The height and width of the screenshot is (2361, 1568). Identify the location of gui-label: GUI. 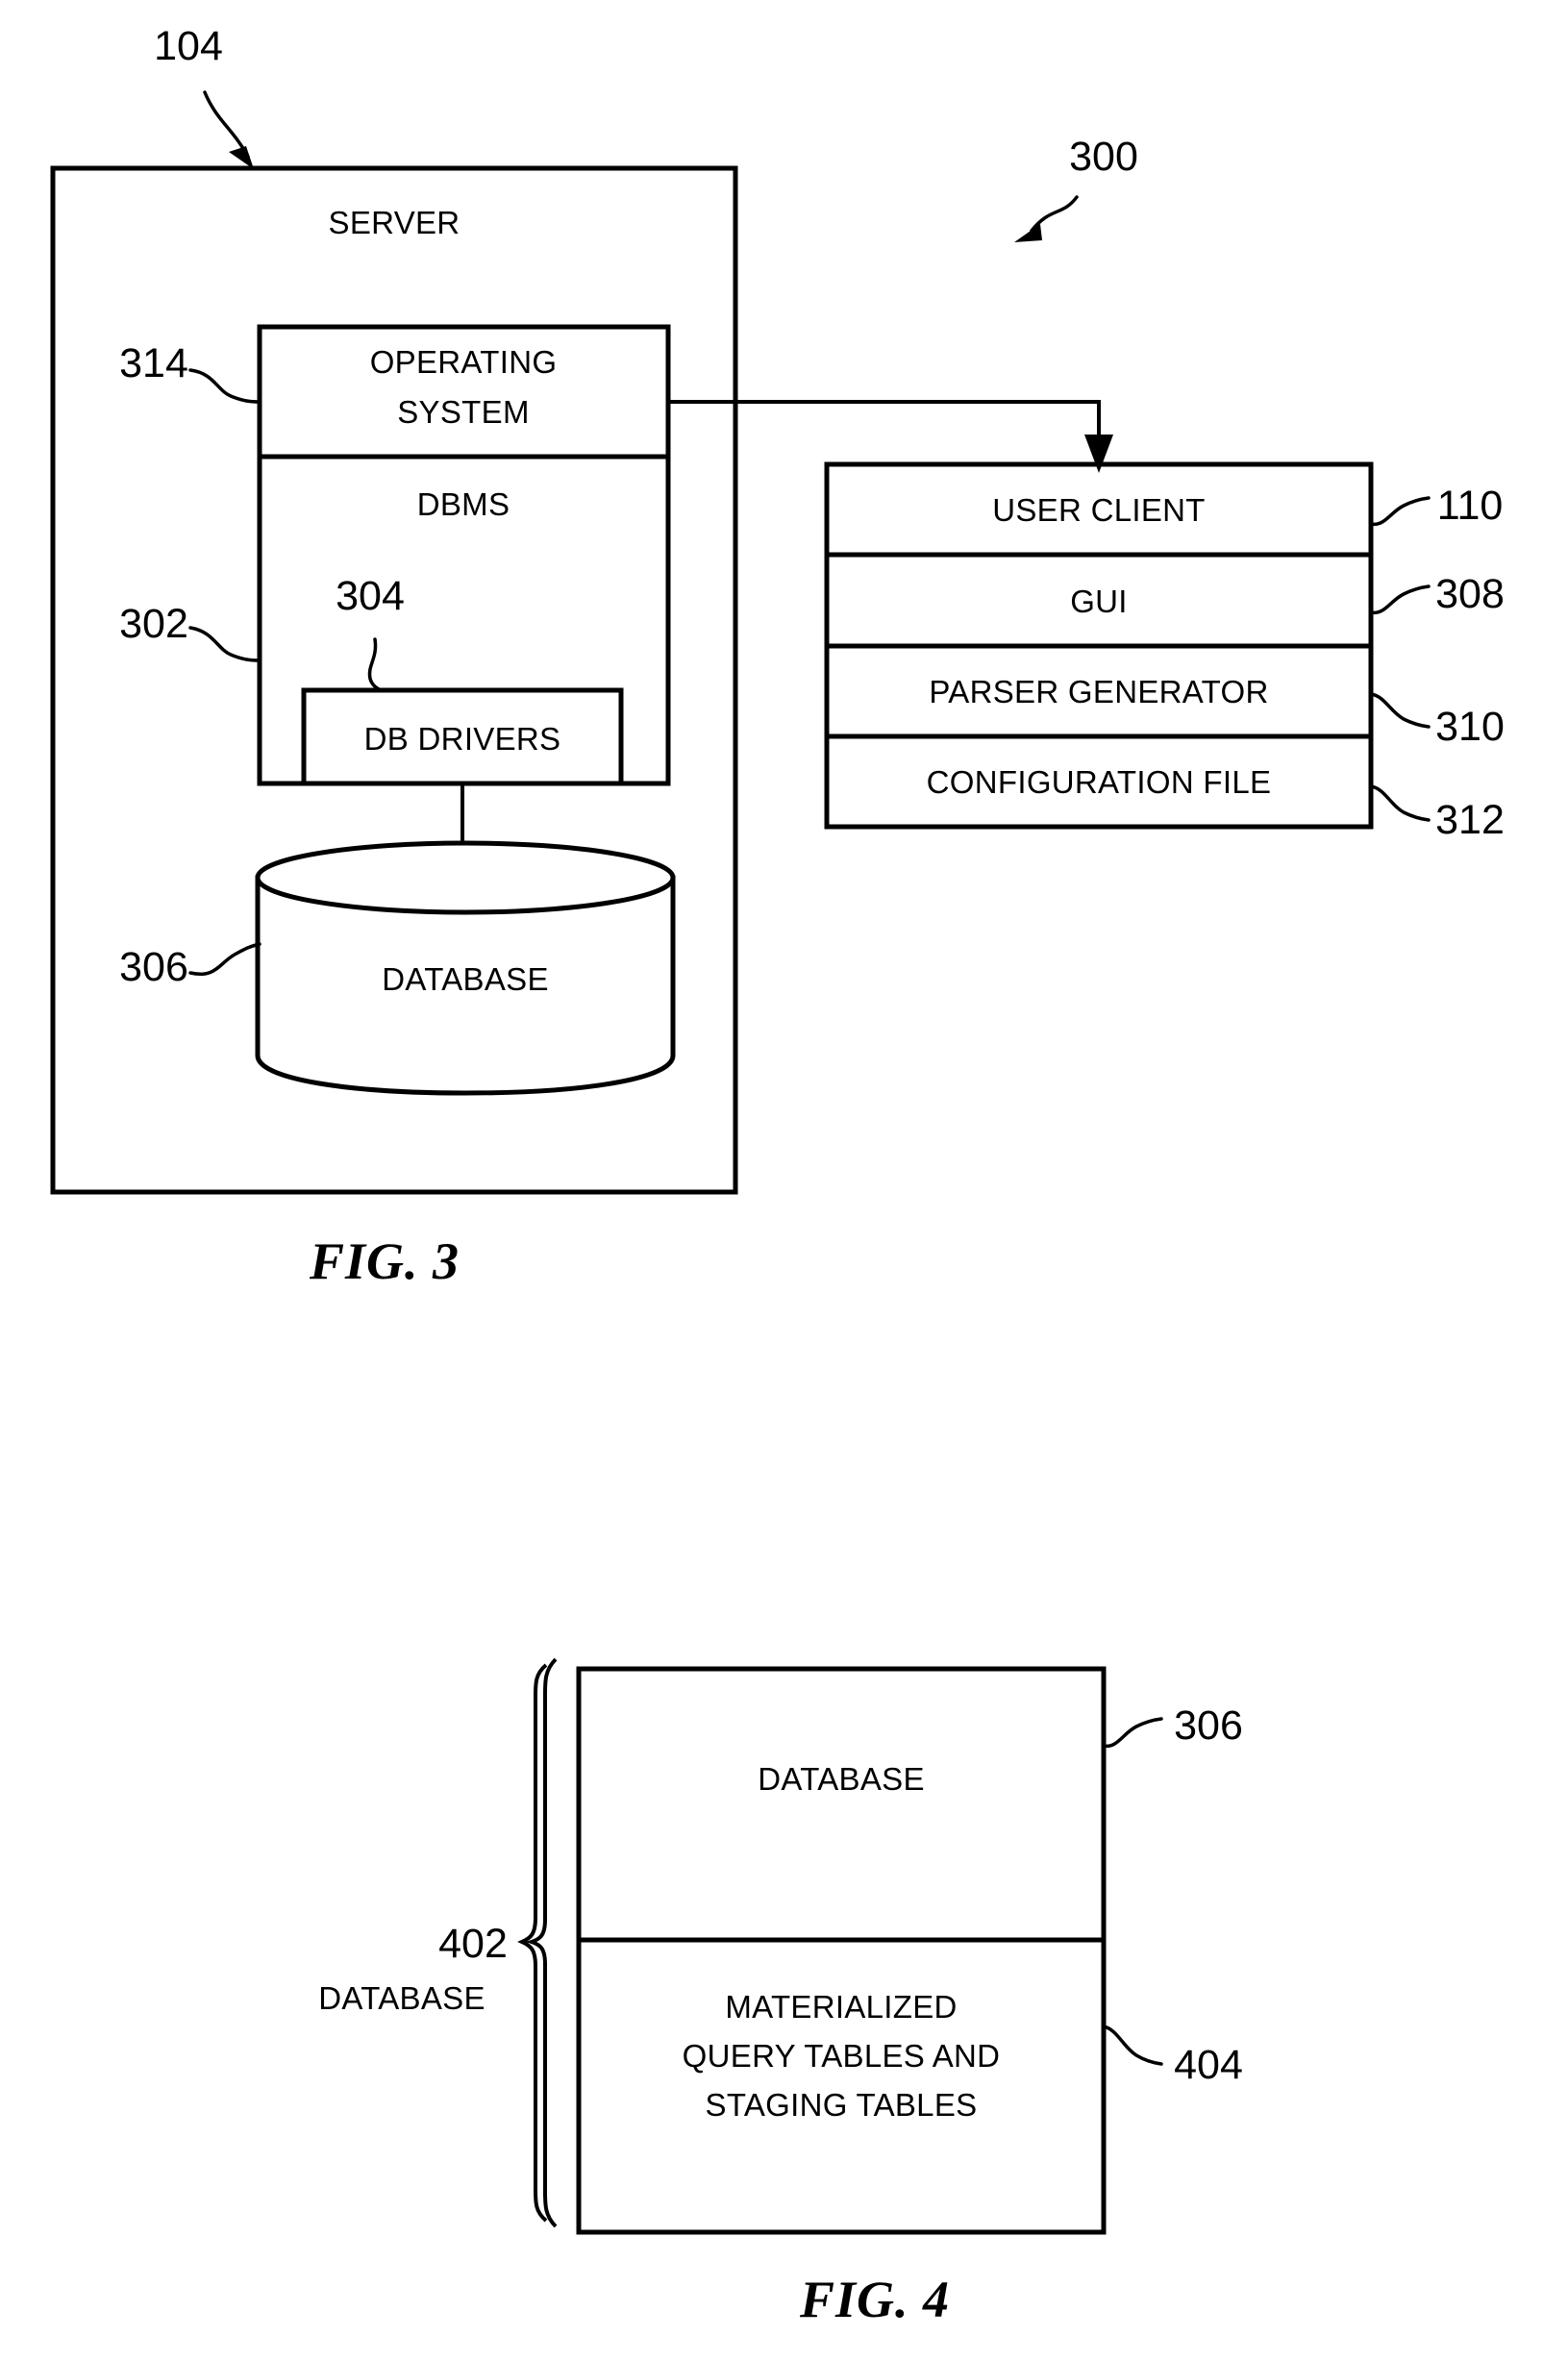
(1099, 601).